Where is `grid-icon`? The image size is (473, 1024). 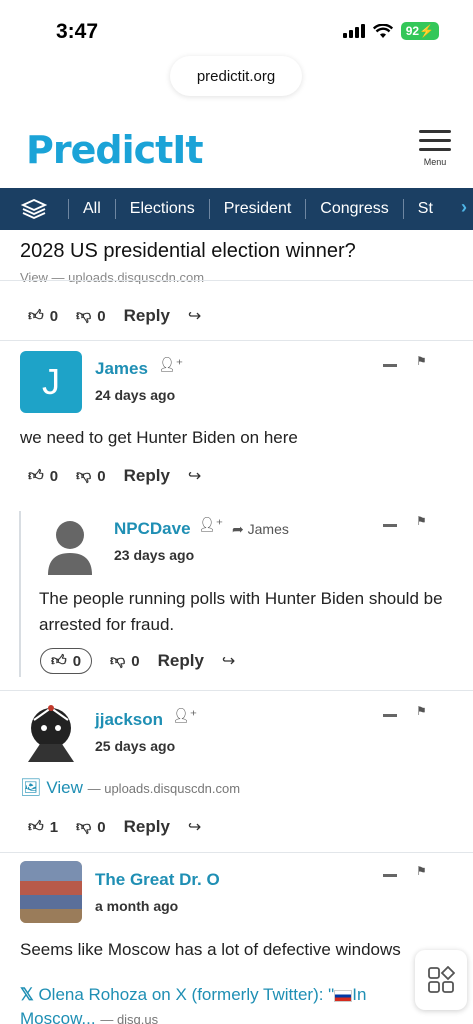 grid-icon is located at coordinates (441, 979).